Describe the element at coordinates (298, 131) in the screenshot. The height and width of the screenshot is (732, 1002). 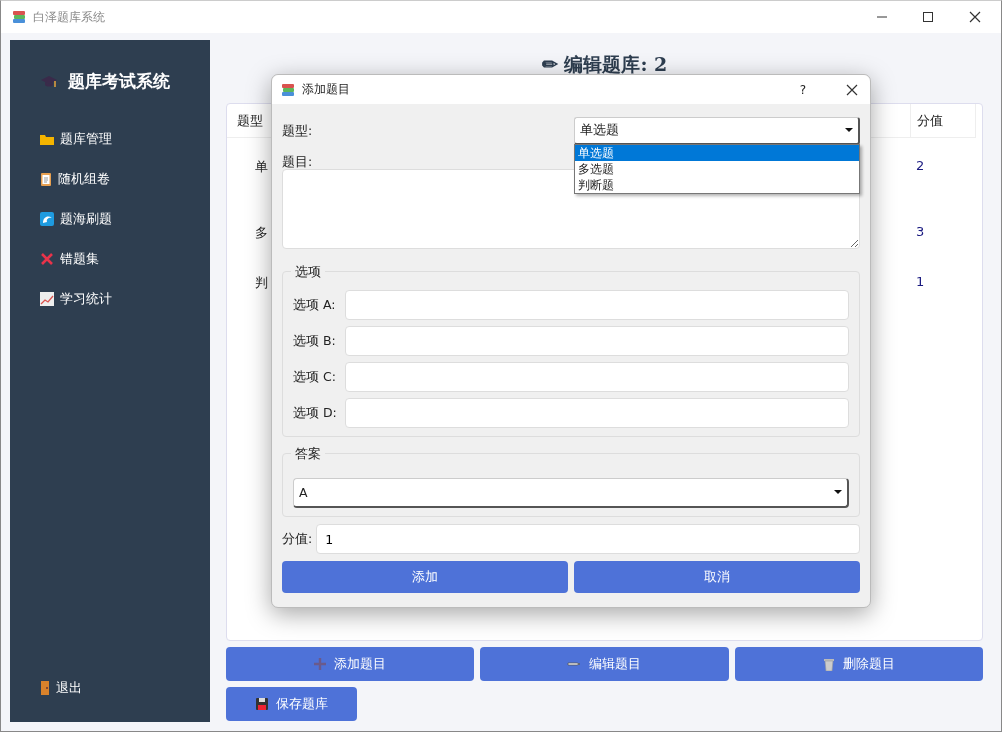
I see `field-label: 题型:` at that location.